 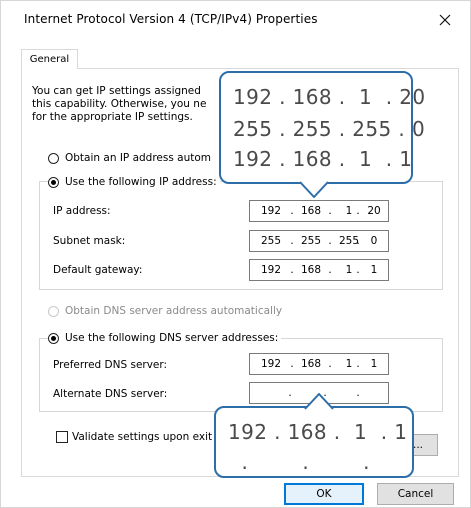 What do you see at coordinates (98, 270) in the screenshot?
I see `default-gateway-label: Default gateway:` at bounding box center [98, 270].